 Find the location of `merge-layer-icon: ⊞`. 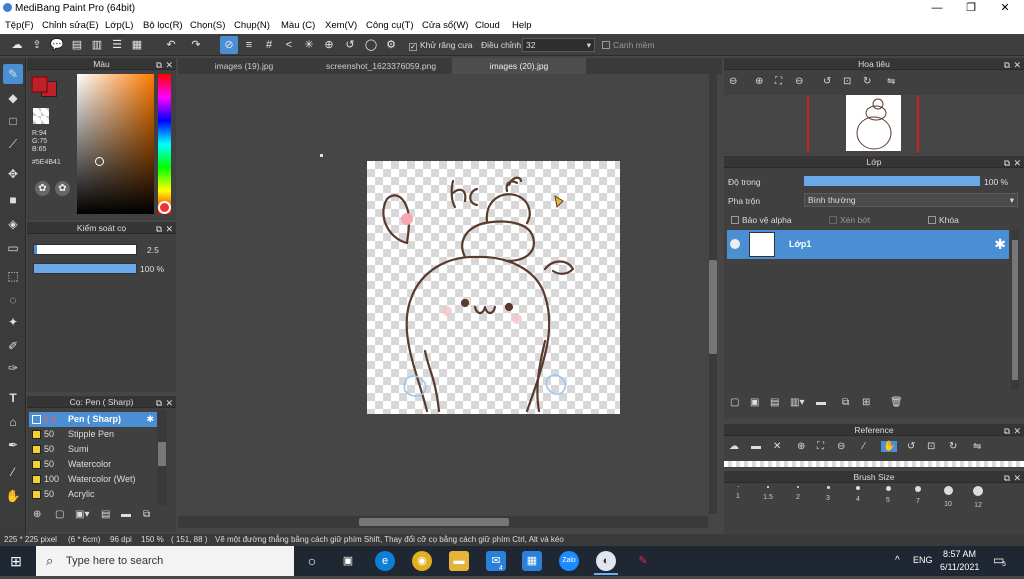

merge-layer-icon: ⊞ is located at coordinates (866, 402).